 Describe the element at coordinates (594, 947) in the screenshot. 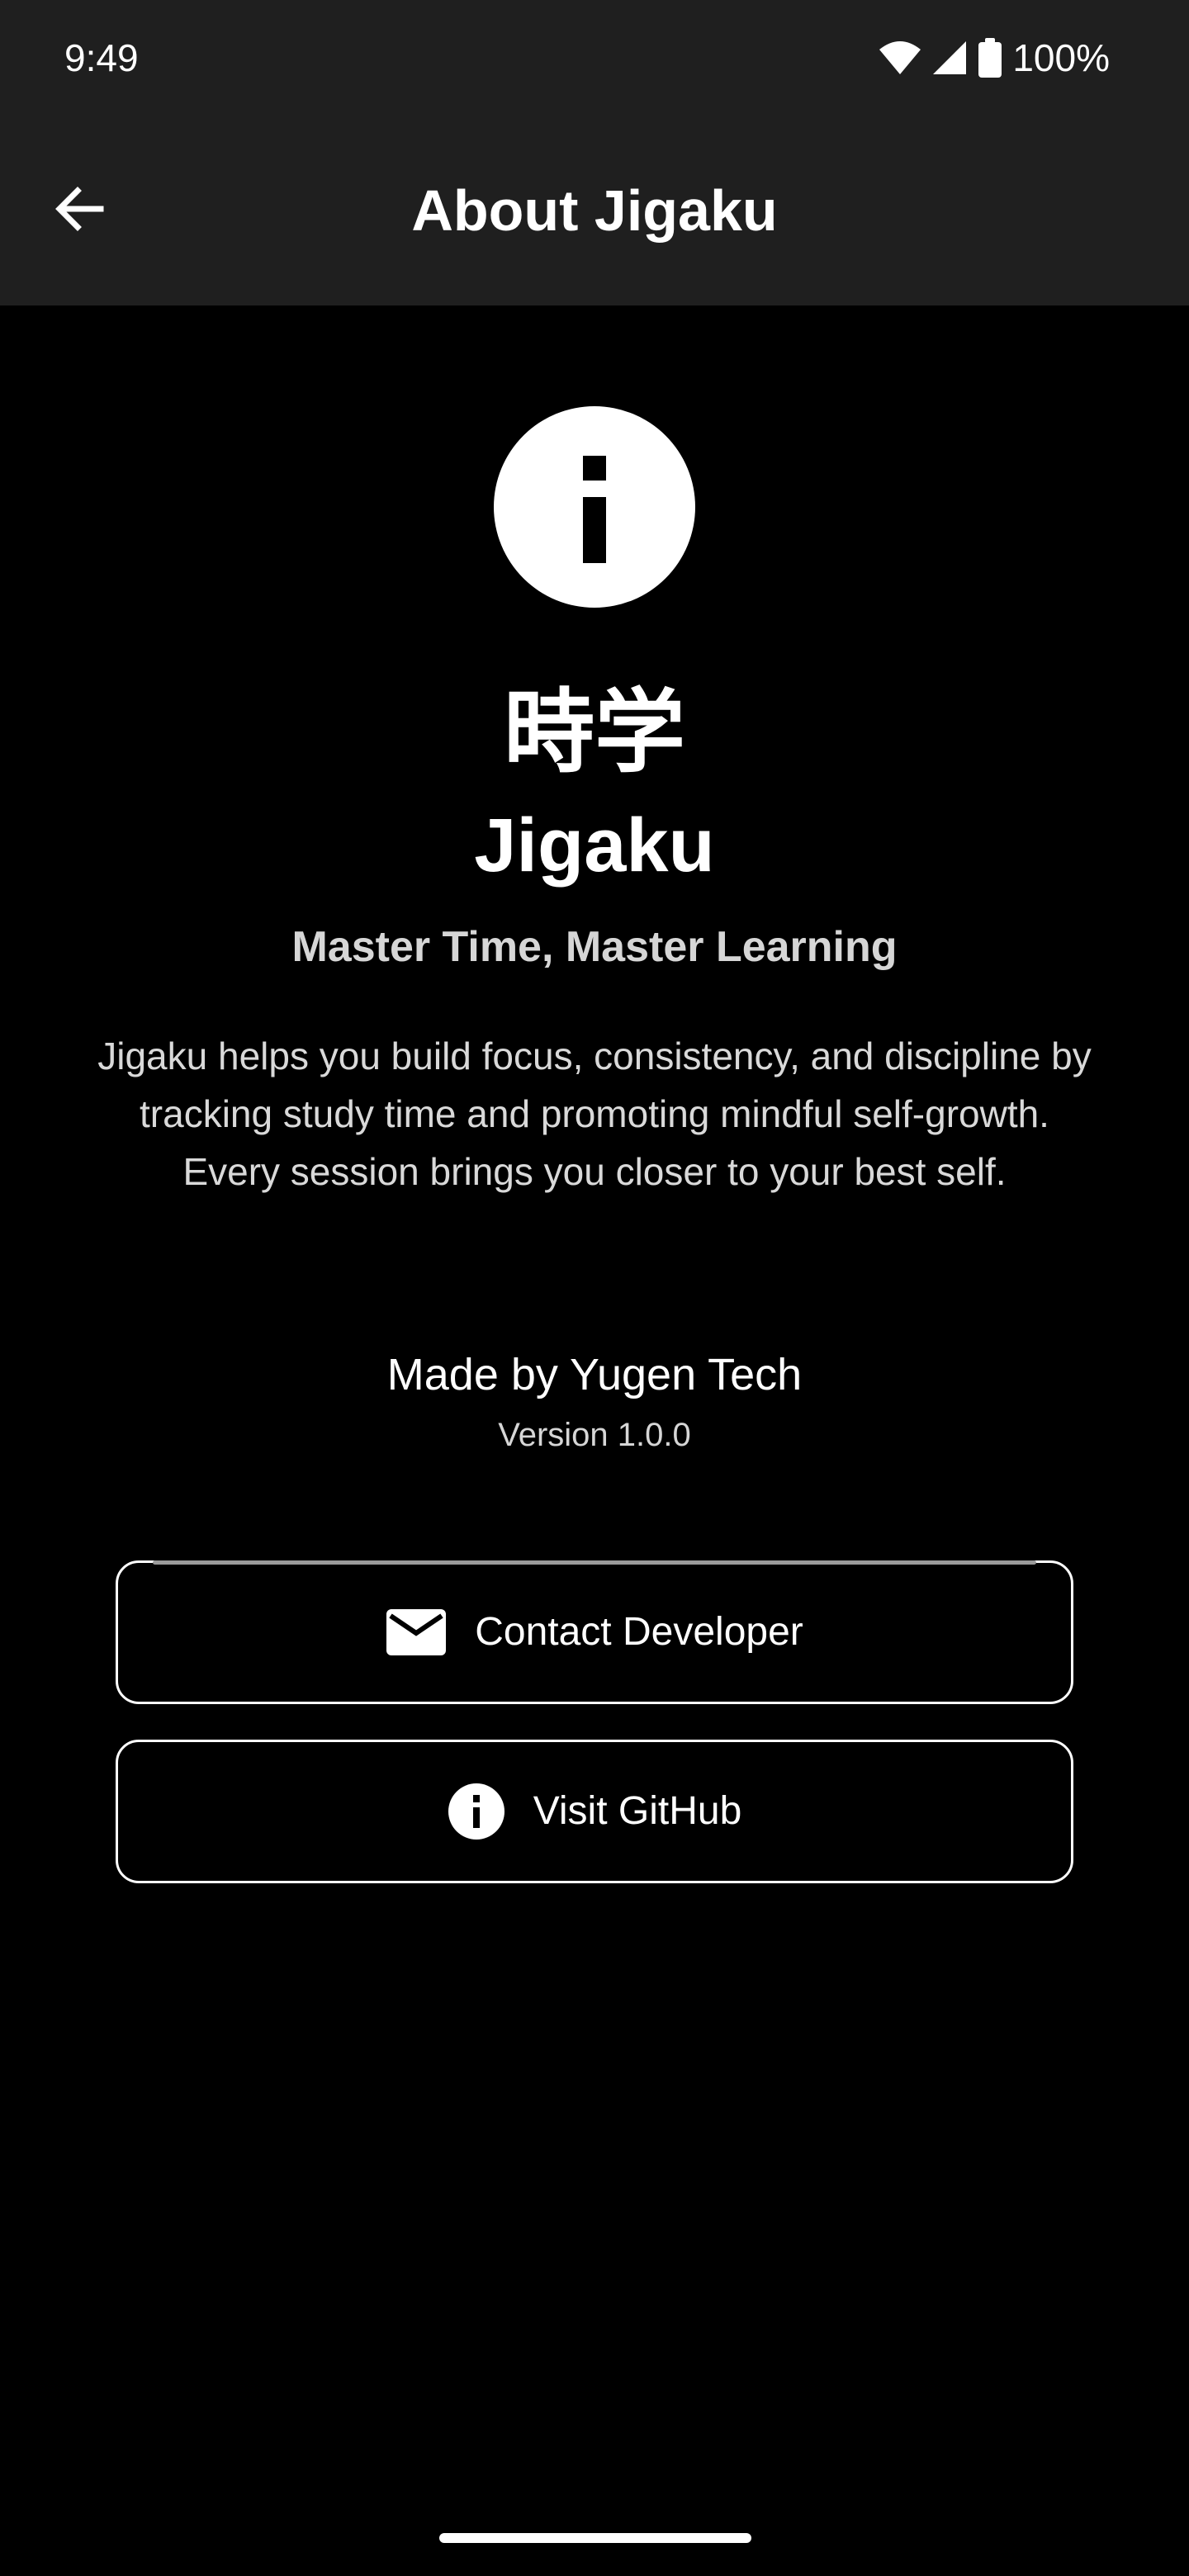

I see `app-tagline: Master Time, Master Learning` at that location.